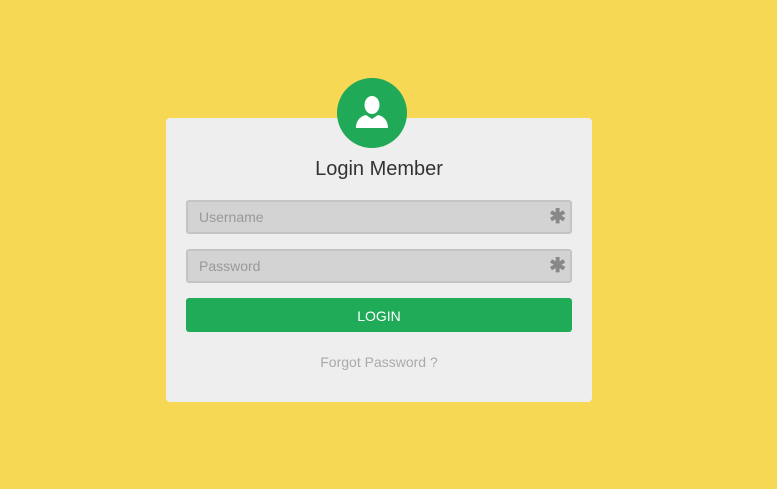 The height and width of the screenshot is (489, 777). I want to click on login-button: LOGIN, so click(379, 315).